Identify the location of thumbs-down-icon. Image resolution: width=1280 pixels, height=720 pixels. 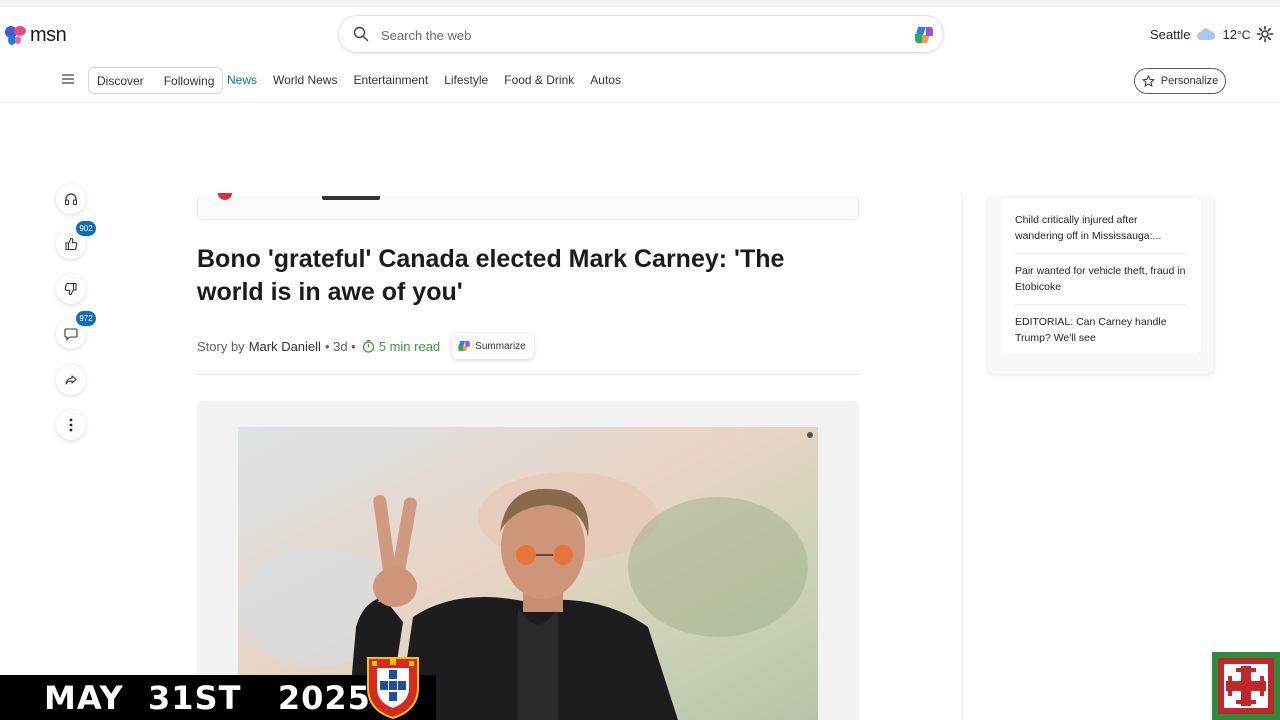
(70, 289).